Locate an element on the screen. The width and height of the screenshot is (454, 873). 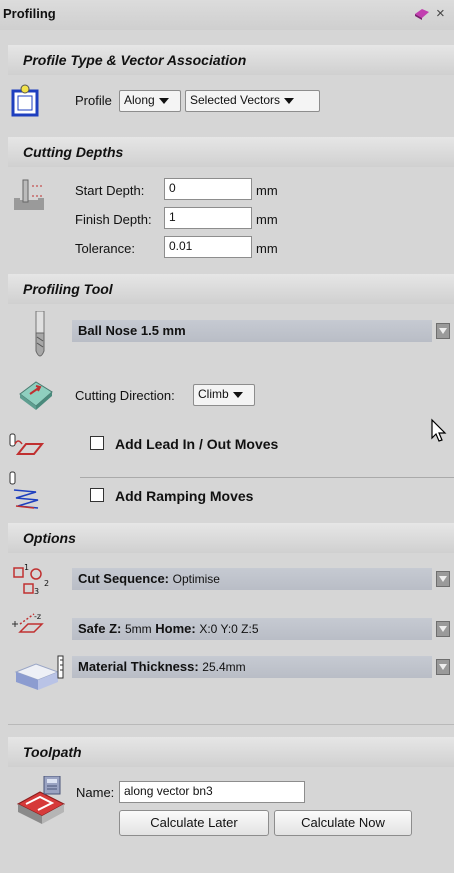
section-title: Profile Type & Vector Association is located at coordinates (135, 60).